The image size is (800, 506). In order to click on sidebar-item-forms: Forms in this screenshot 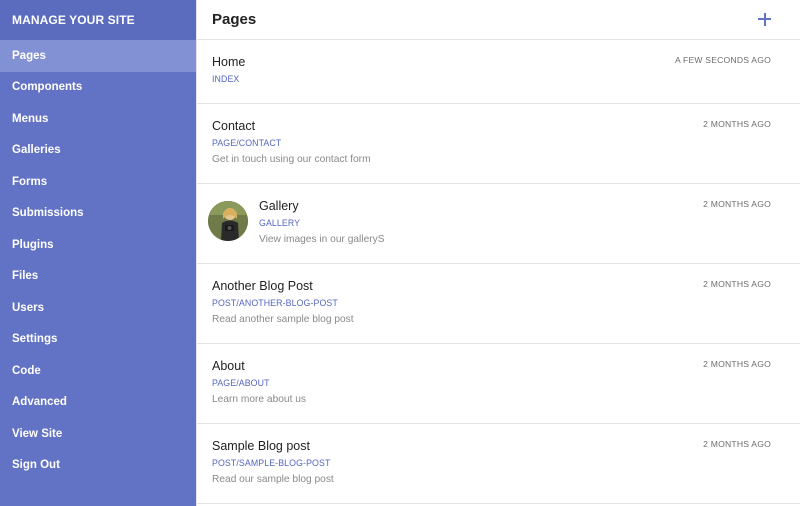, I will do `click(98, 182)`.